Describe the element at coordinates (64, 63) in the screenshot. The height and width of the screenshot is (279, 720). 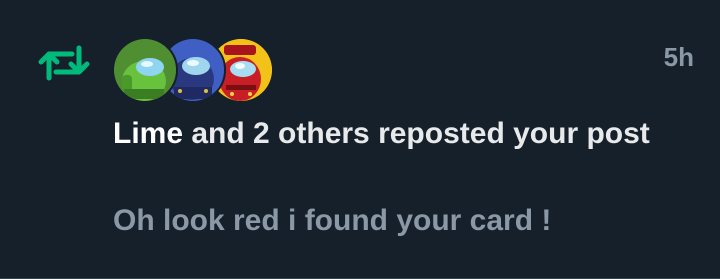
I see `repost-icon` at that location.